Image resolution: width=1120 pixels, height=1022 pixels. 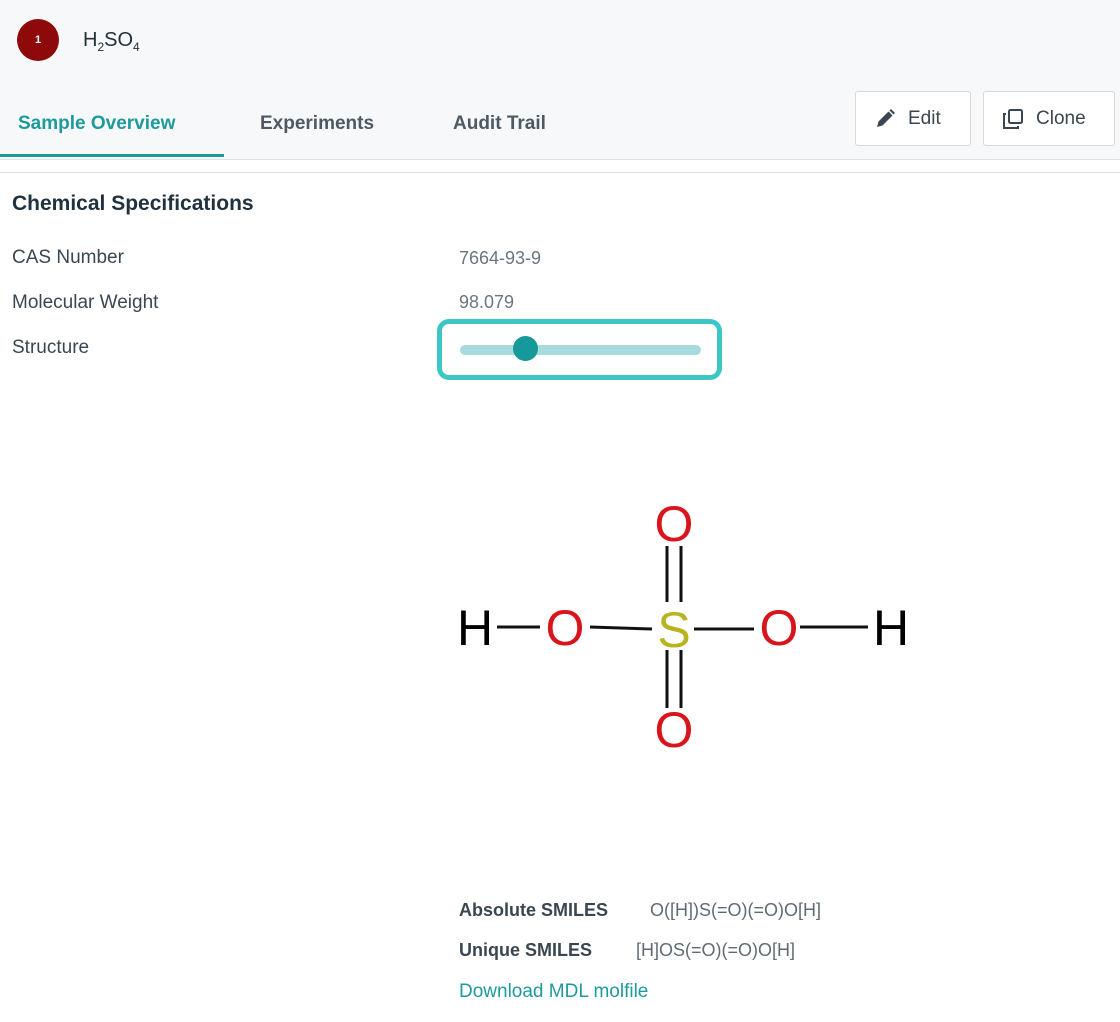 What do you see at coordinates (487, 302) in the screenshot?
I see `molecular-weight-value: 98.079` at bounding box center [487, 302].